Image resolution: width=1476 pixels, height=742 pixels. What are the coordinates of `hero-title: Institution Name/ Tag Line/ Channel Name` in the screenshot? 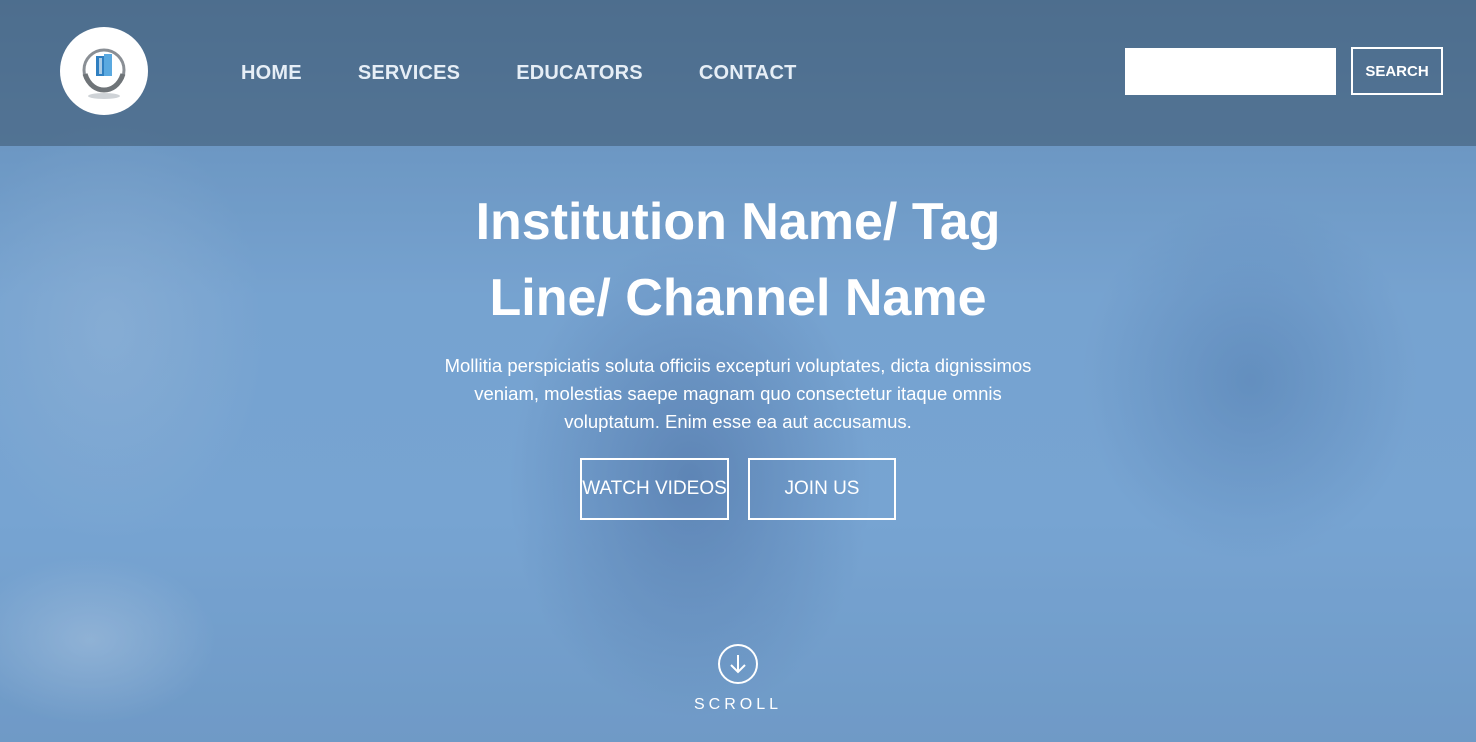 It's located at (738, 260).